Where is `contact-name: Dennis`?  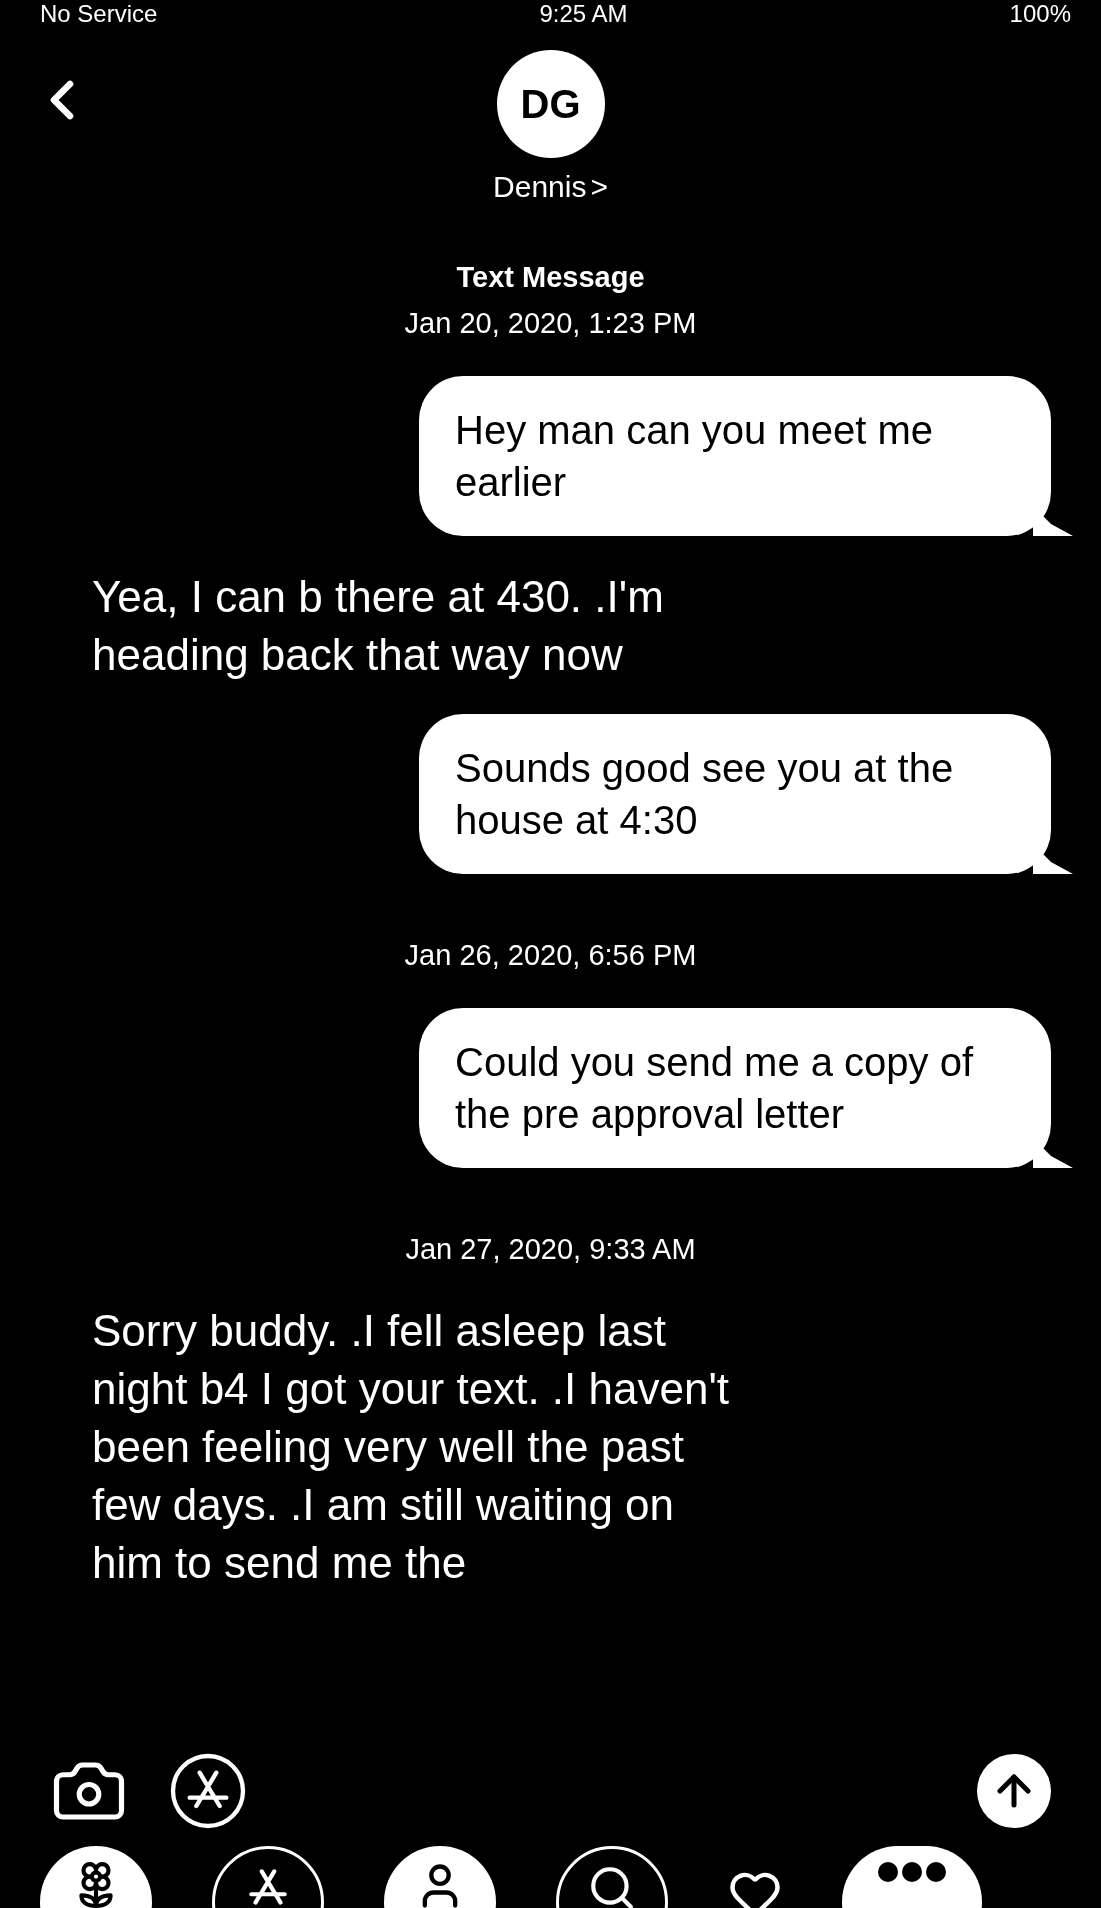
contact-name: Dennis is located at coordinates (540, 187).